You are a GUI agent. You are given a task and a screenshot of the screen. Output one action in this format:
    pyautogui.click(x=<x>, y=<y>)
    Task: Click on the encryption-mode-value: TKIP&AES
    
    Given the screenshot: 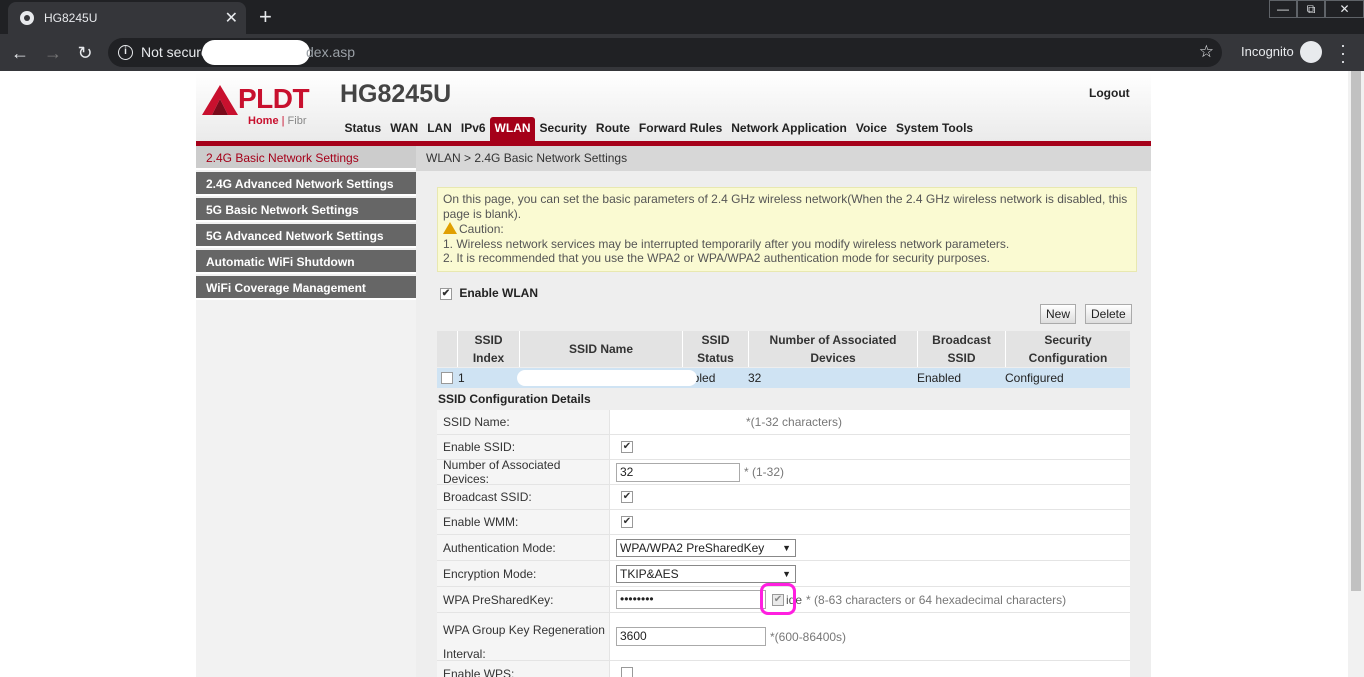 What is the action you would take?
    pyautogui.click(x=649, y=573)
    